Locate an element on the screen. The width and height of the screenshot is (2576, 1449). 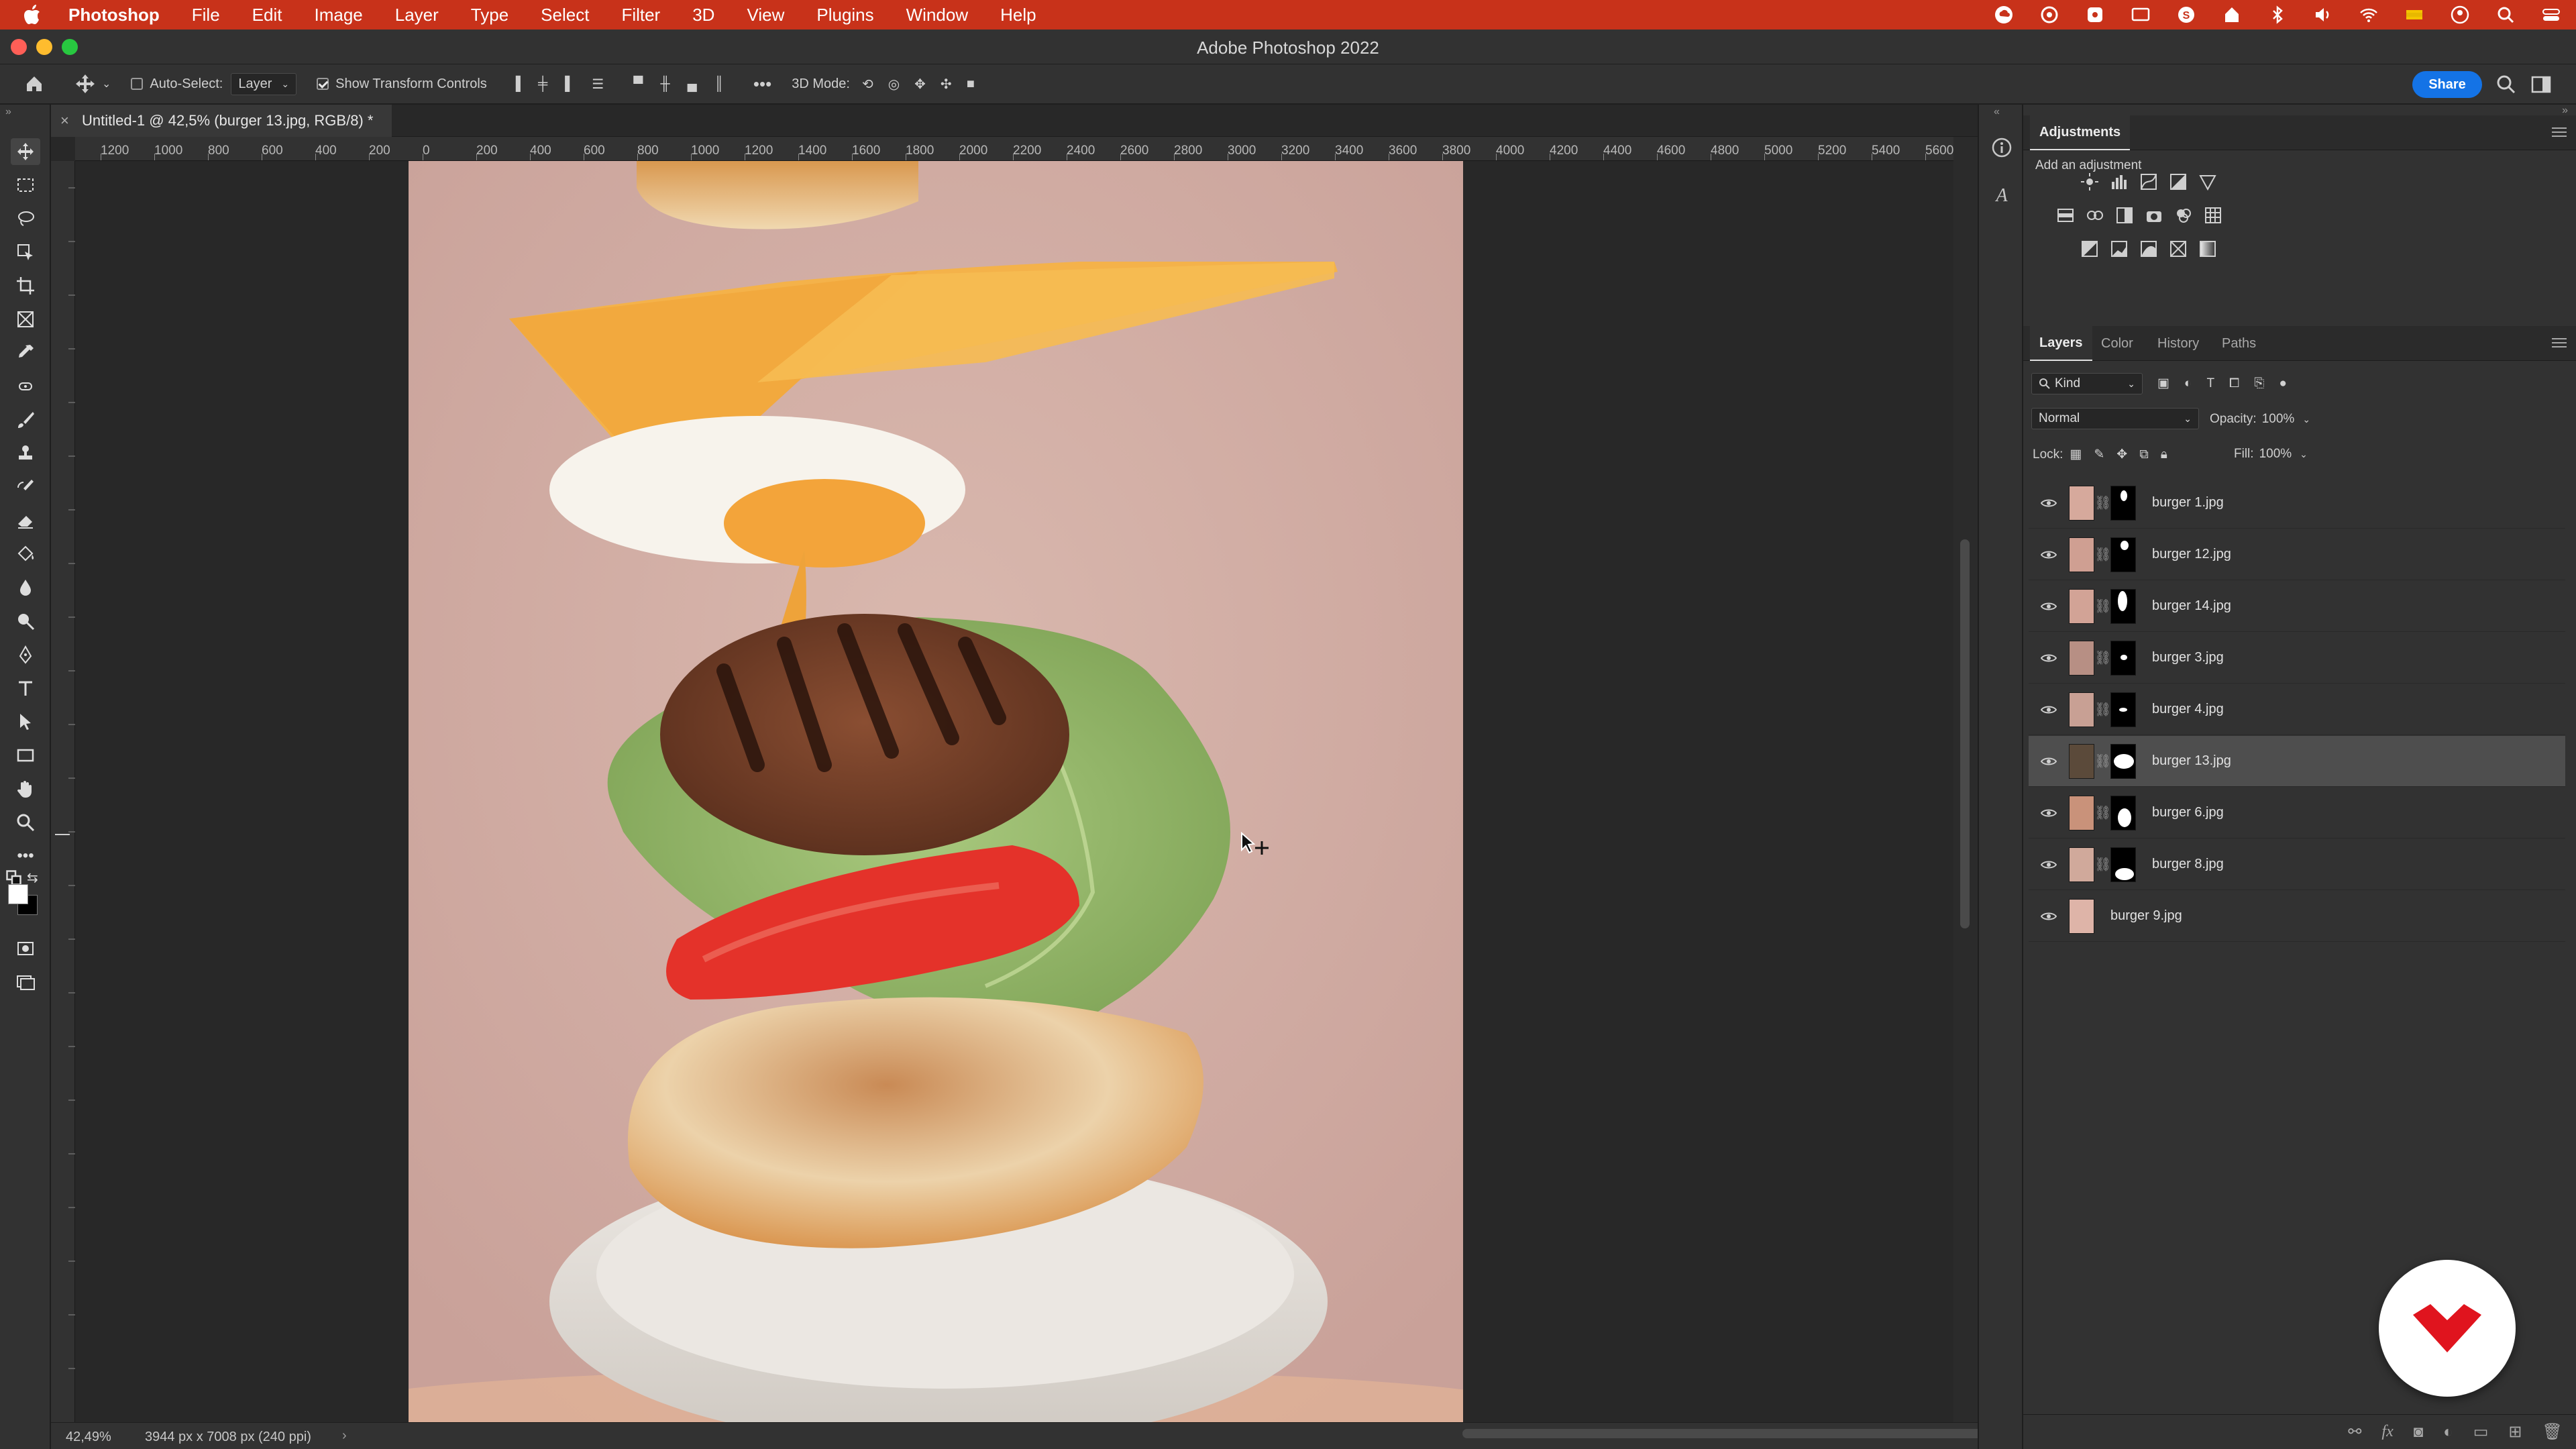
zoom-level: 42,49% is located at coordinates (88, 1437).